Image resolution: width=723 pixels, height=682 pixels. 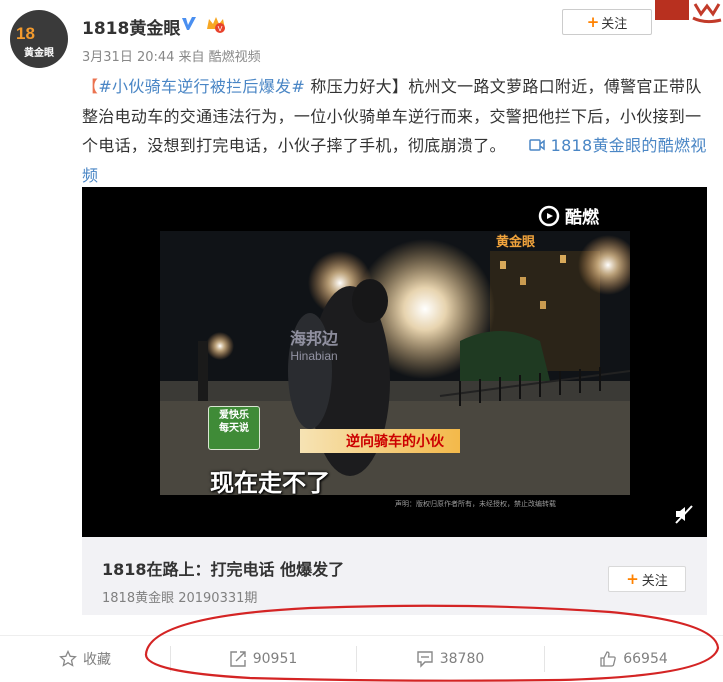 What do you see at coordinates (654, 581) in the screenshot?
I see `card-follow-label: 关注` at bounding box center [654, 581].